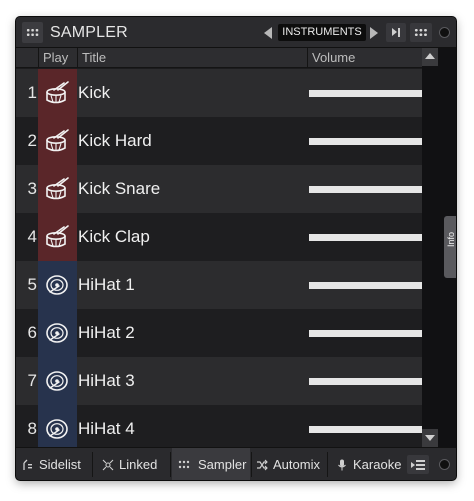 The height and width of the screenshot is (501, 474). What do you see at coordinates (89, 32) in the screenshot?
I see `window-title: SAMPLER` at bounding box center [89, 32].